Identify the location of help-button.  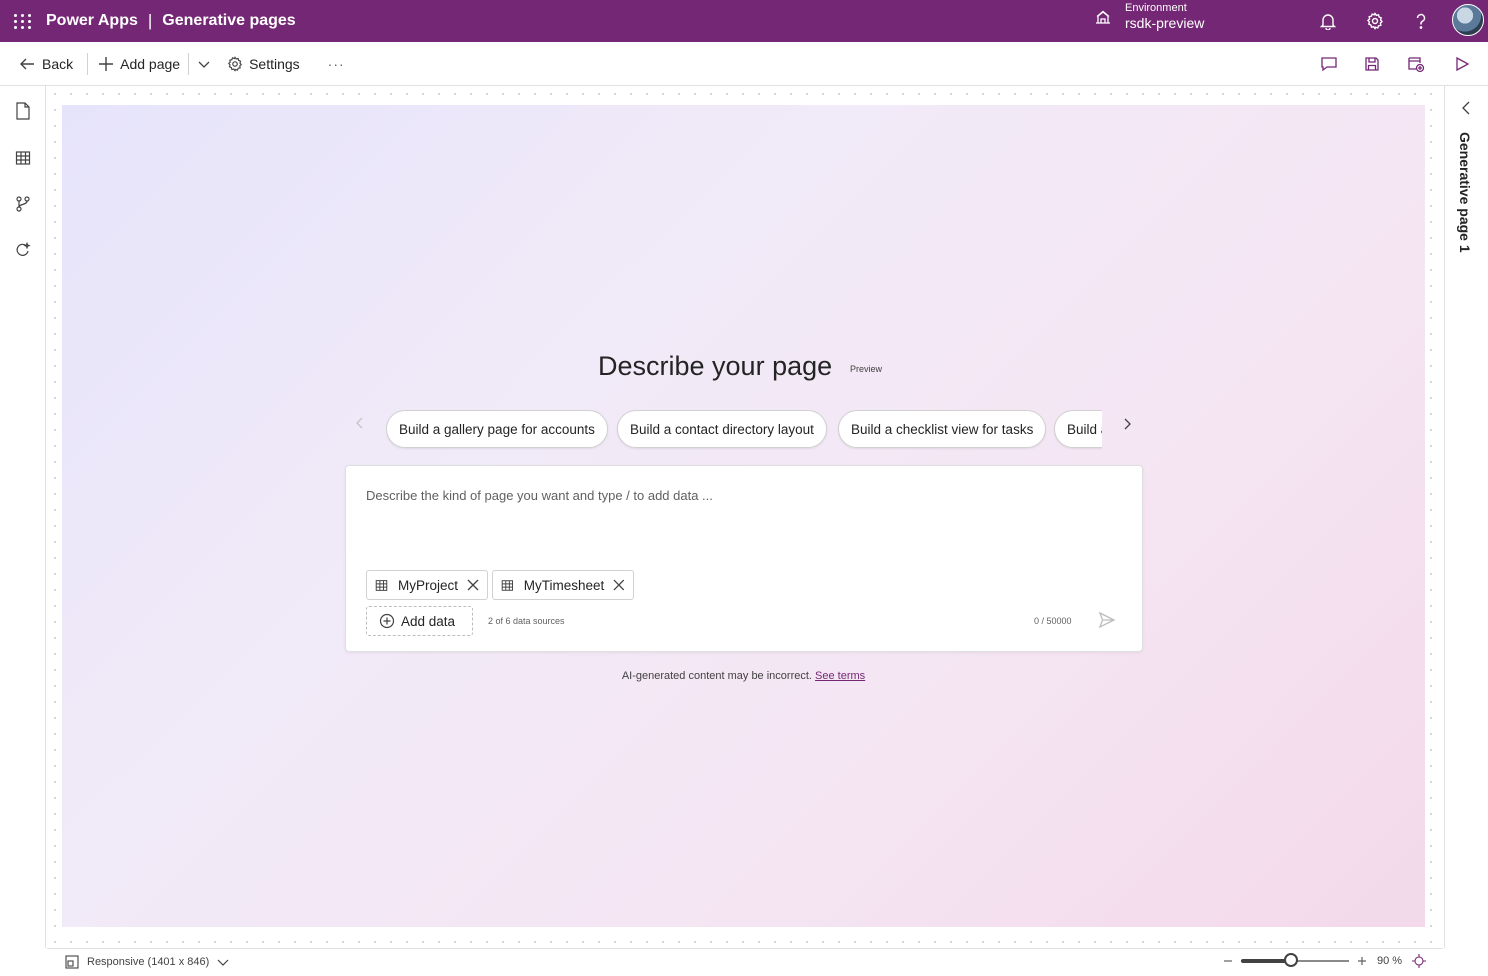
(1421, 21).